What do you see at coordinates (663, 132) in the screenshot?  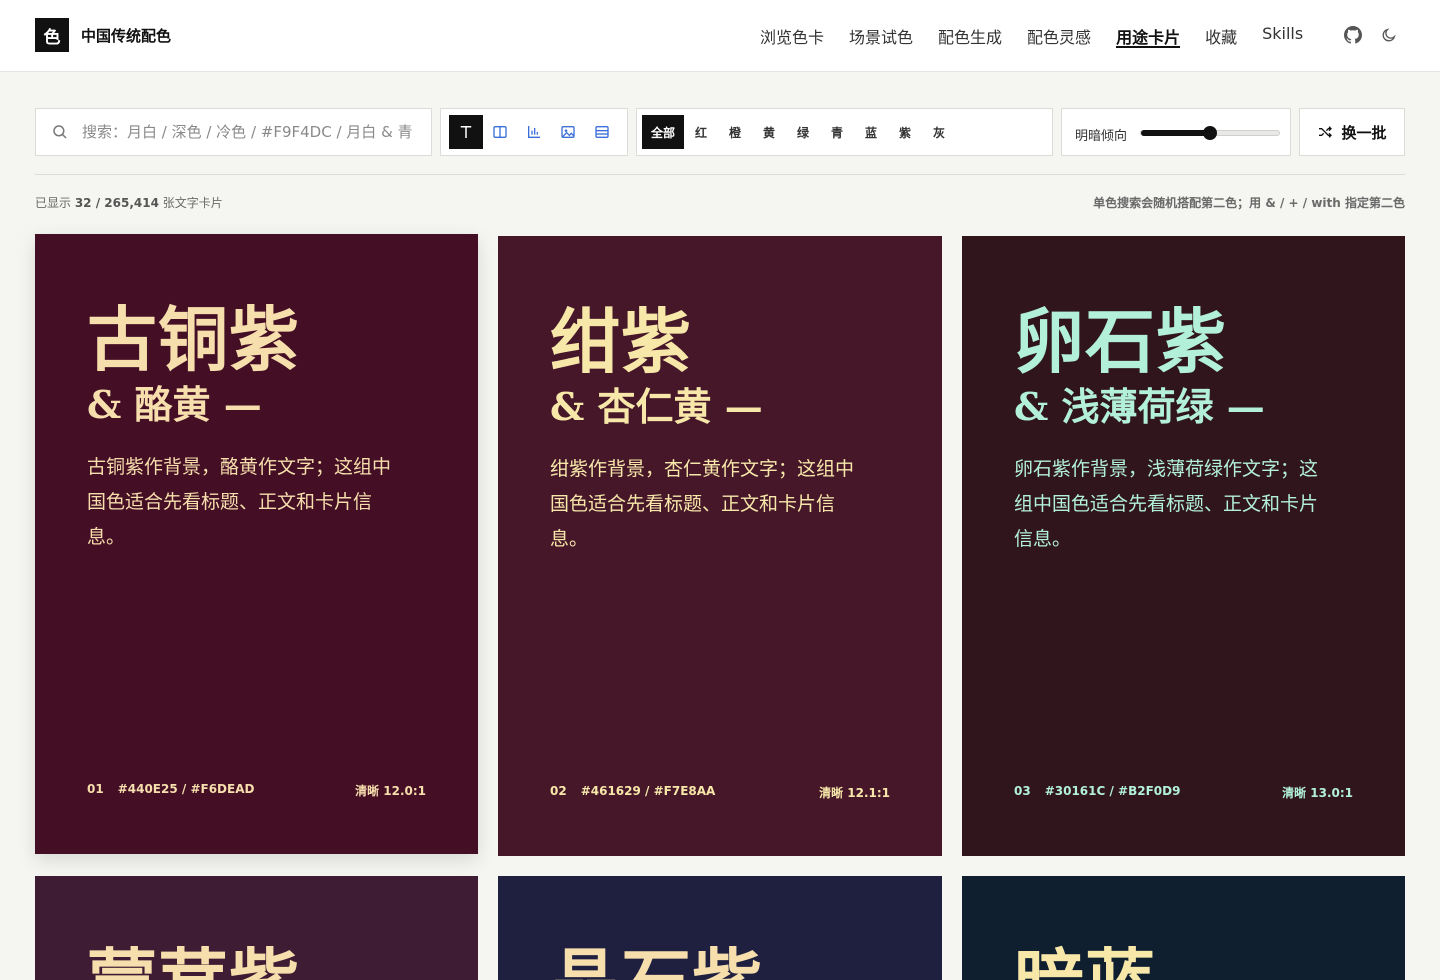 I see `filter-all: 全部` at bounding box center [663, 132].